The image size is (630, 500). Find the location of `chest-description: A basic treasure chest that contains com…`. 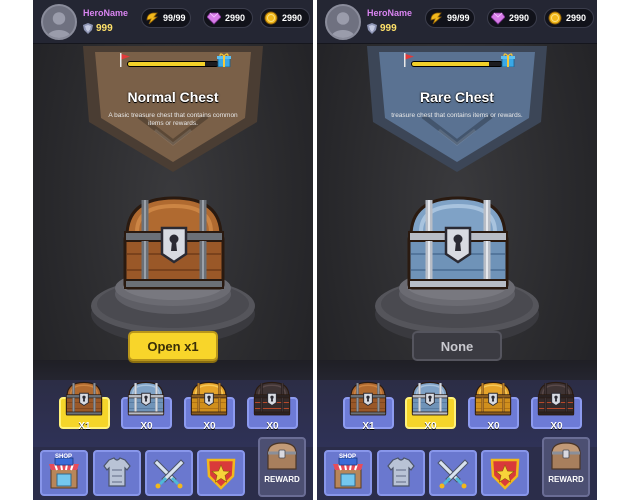

chest-description: A basic treasure chest that contains com… is located at coordinates (173, 119).